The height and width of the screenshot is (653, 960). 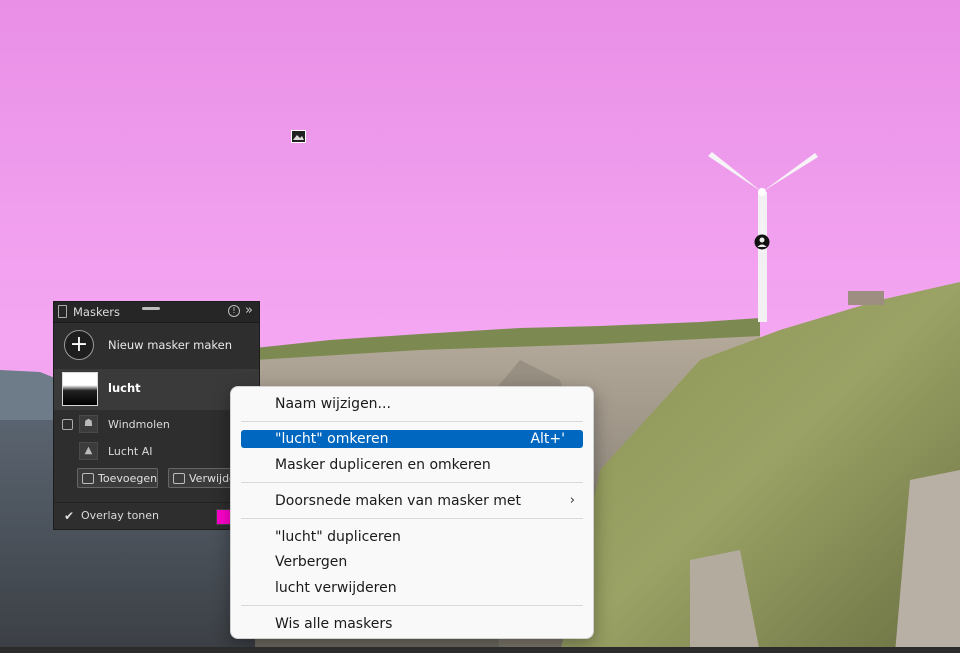 I want to click on component-label: Windmolen, so click(x=139, y=424).